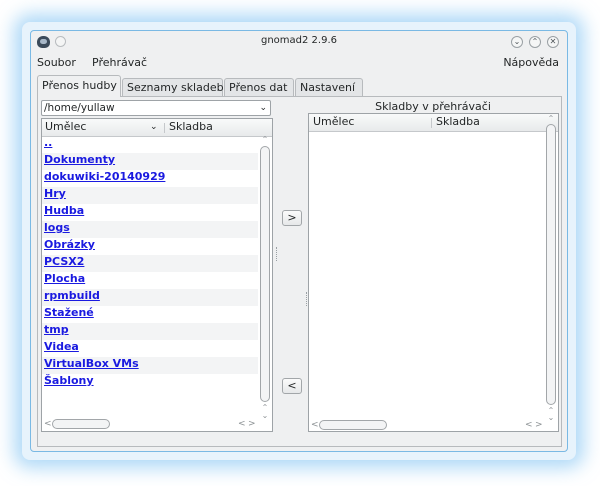 The height and width of the screenshot is (486, 600). What do you see at coordinates (299, 63) in the screenshot?
I see `menu-bar: Soubor Přehrávač Nápověda` at bounding box center [299, 63].